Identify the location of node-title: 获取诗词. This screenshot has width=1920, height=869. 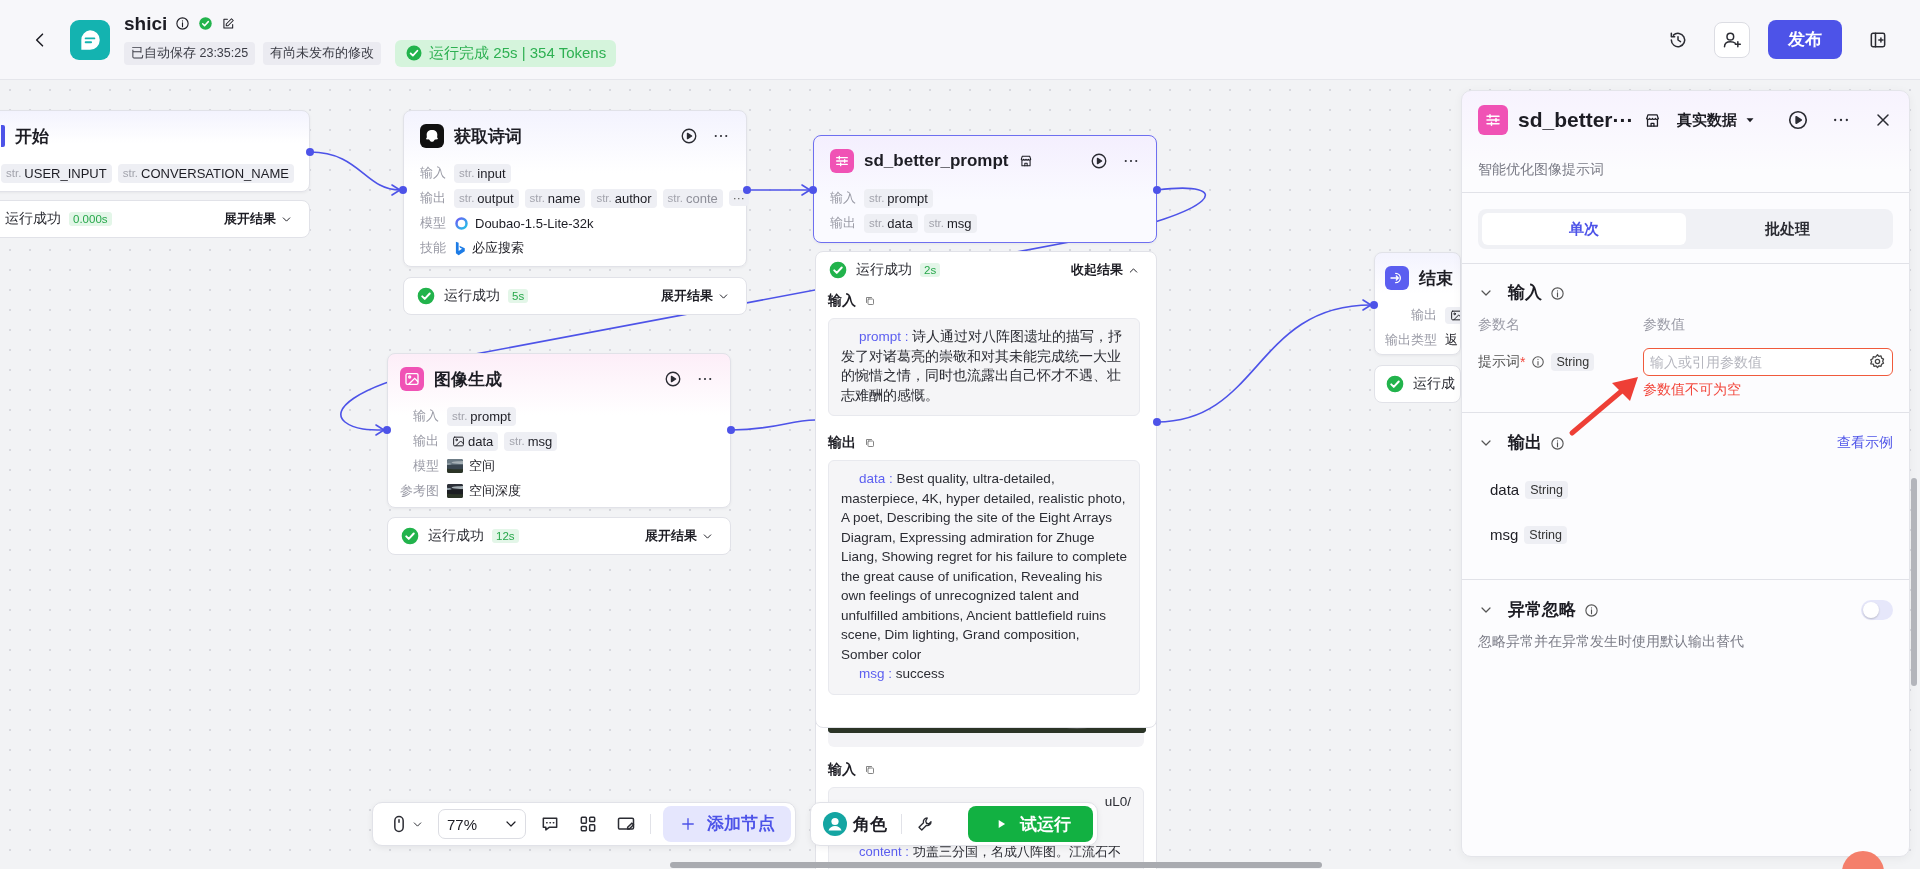
(488, 136).